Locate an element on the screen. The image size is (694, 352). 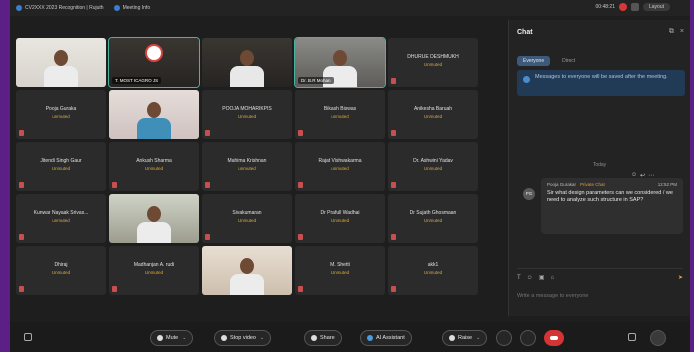
ai-assistant-button: AI Assistant is located at coordinates (386, 338).